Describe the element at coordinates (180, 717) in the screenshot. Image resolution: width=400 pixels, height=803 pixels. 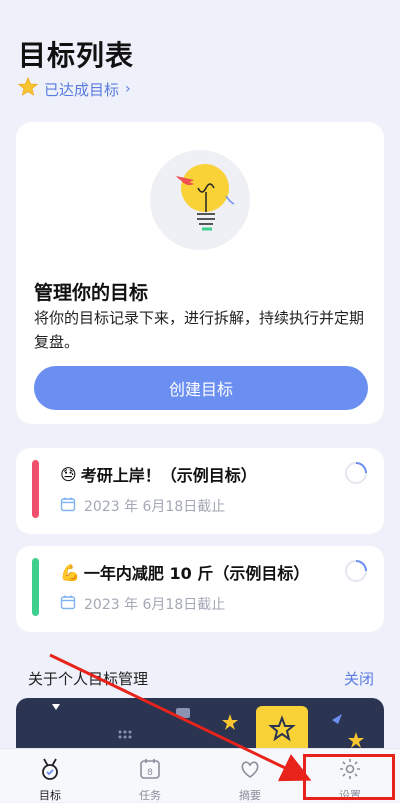
I see `annotation-arrow` at that location.